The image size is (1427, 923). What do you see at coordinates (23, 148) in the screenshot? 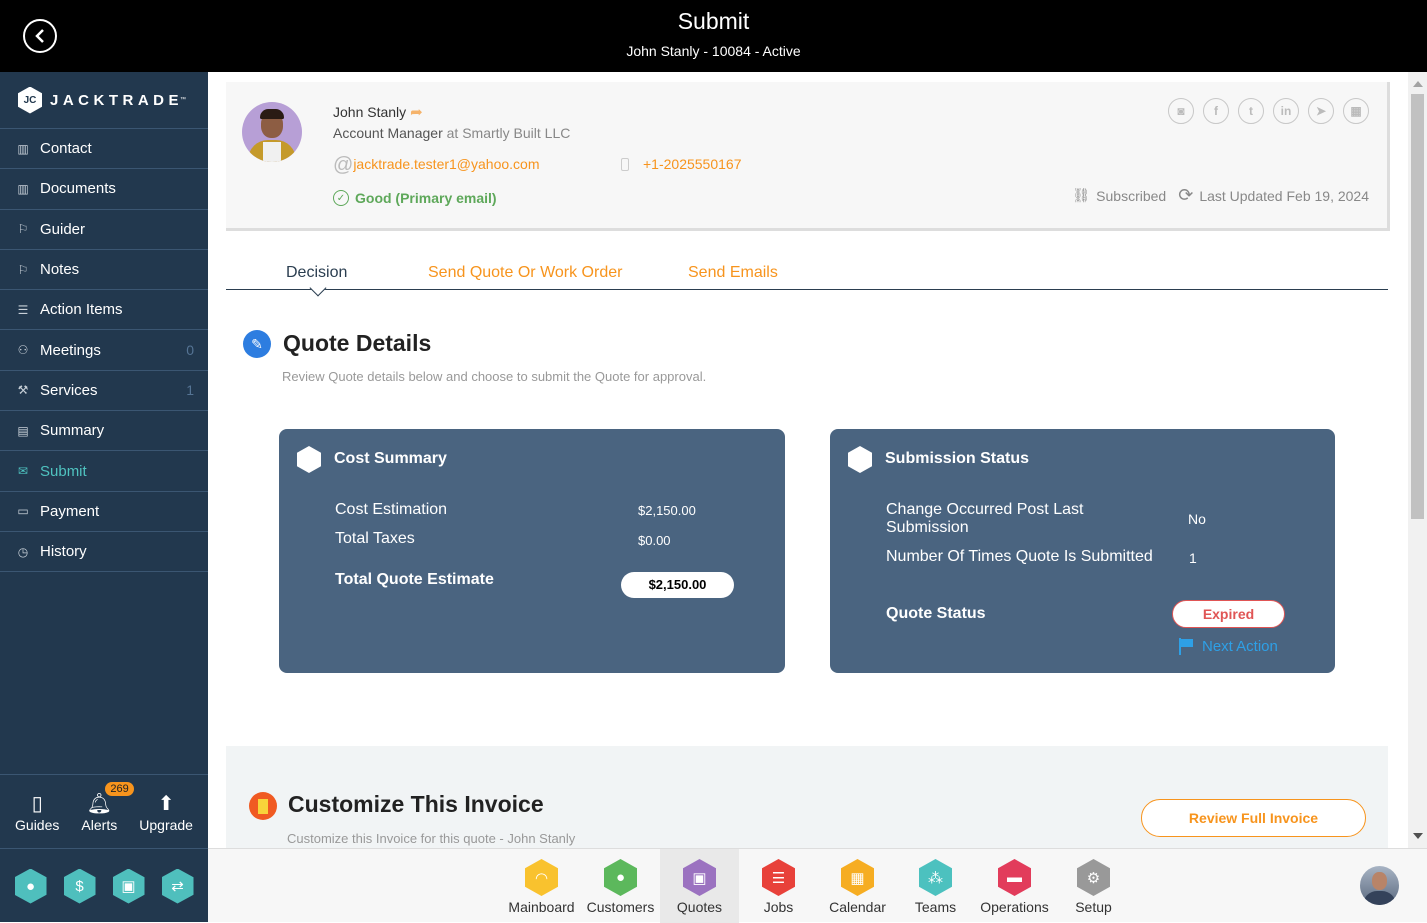
I see `contact-book-icon: ▥` at bounding box center [23, 148].